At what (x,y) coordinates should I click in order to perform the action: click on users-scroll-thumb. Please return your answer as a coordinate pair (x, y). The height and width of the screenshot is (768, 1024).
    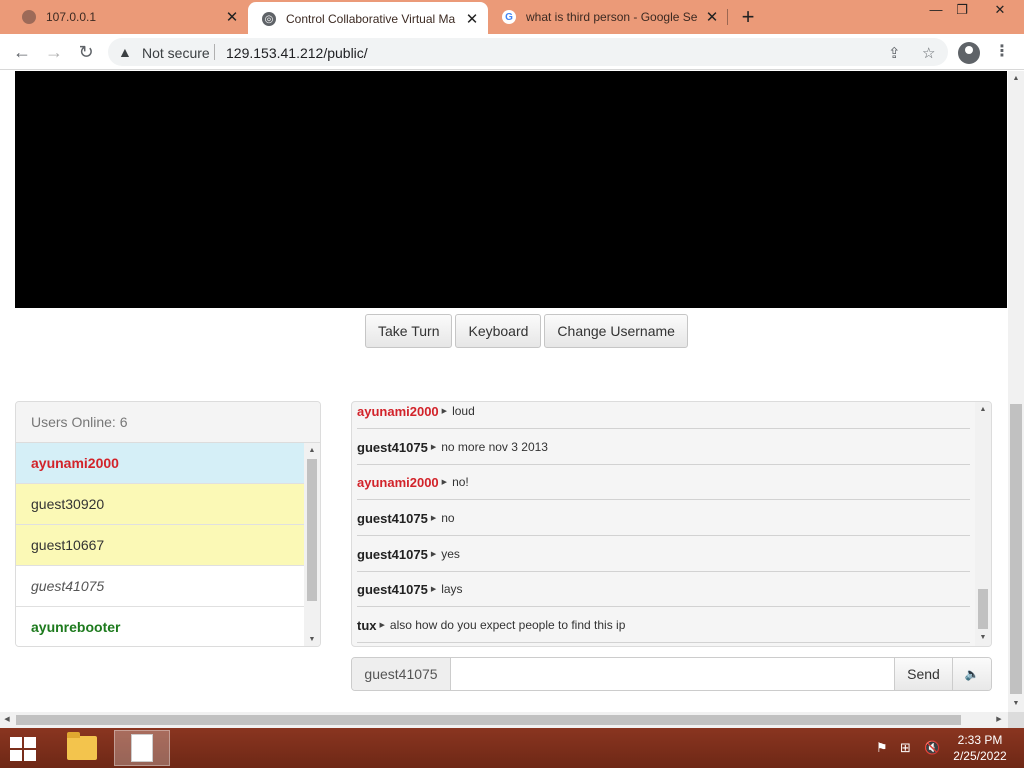
    Looking at the image, I should click on (312, 530).